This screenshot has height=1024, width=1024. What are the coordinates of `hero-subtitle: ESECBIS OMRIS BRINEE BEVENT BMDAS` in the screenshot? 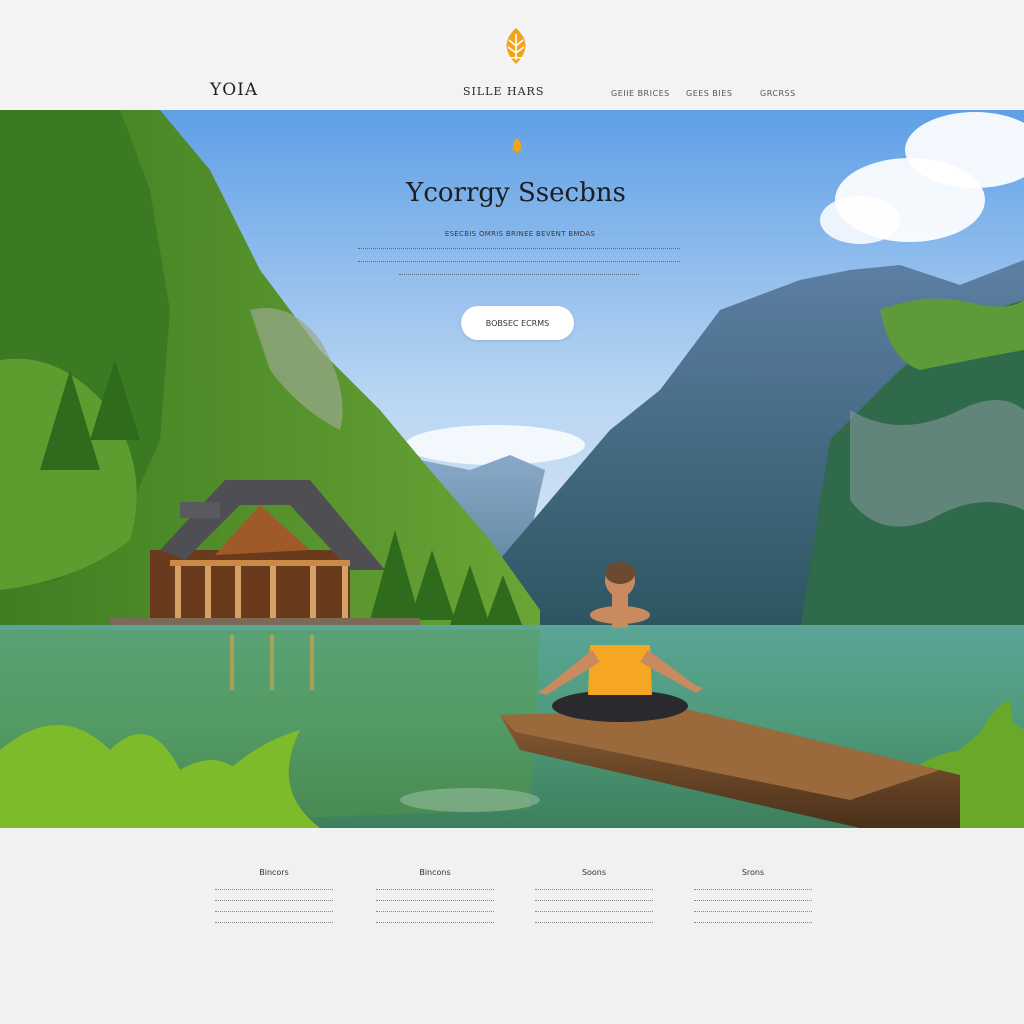 It's located at (520, 234).